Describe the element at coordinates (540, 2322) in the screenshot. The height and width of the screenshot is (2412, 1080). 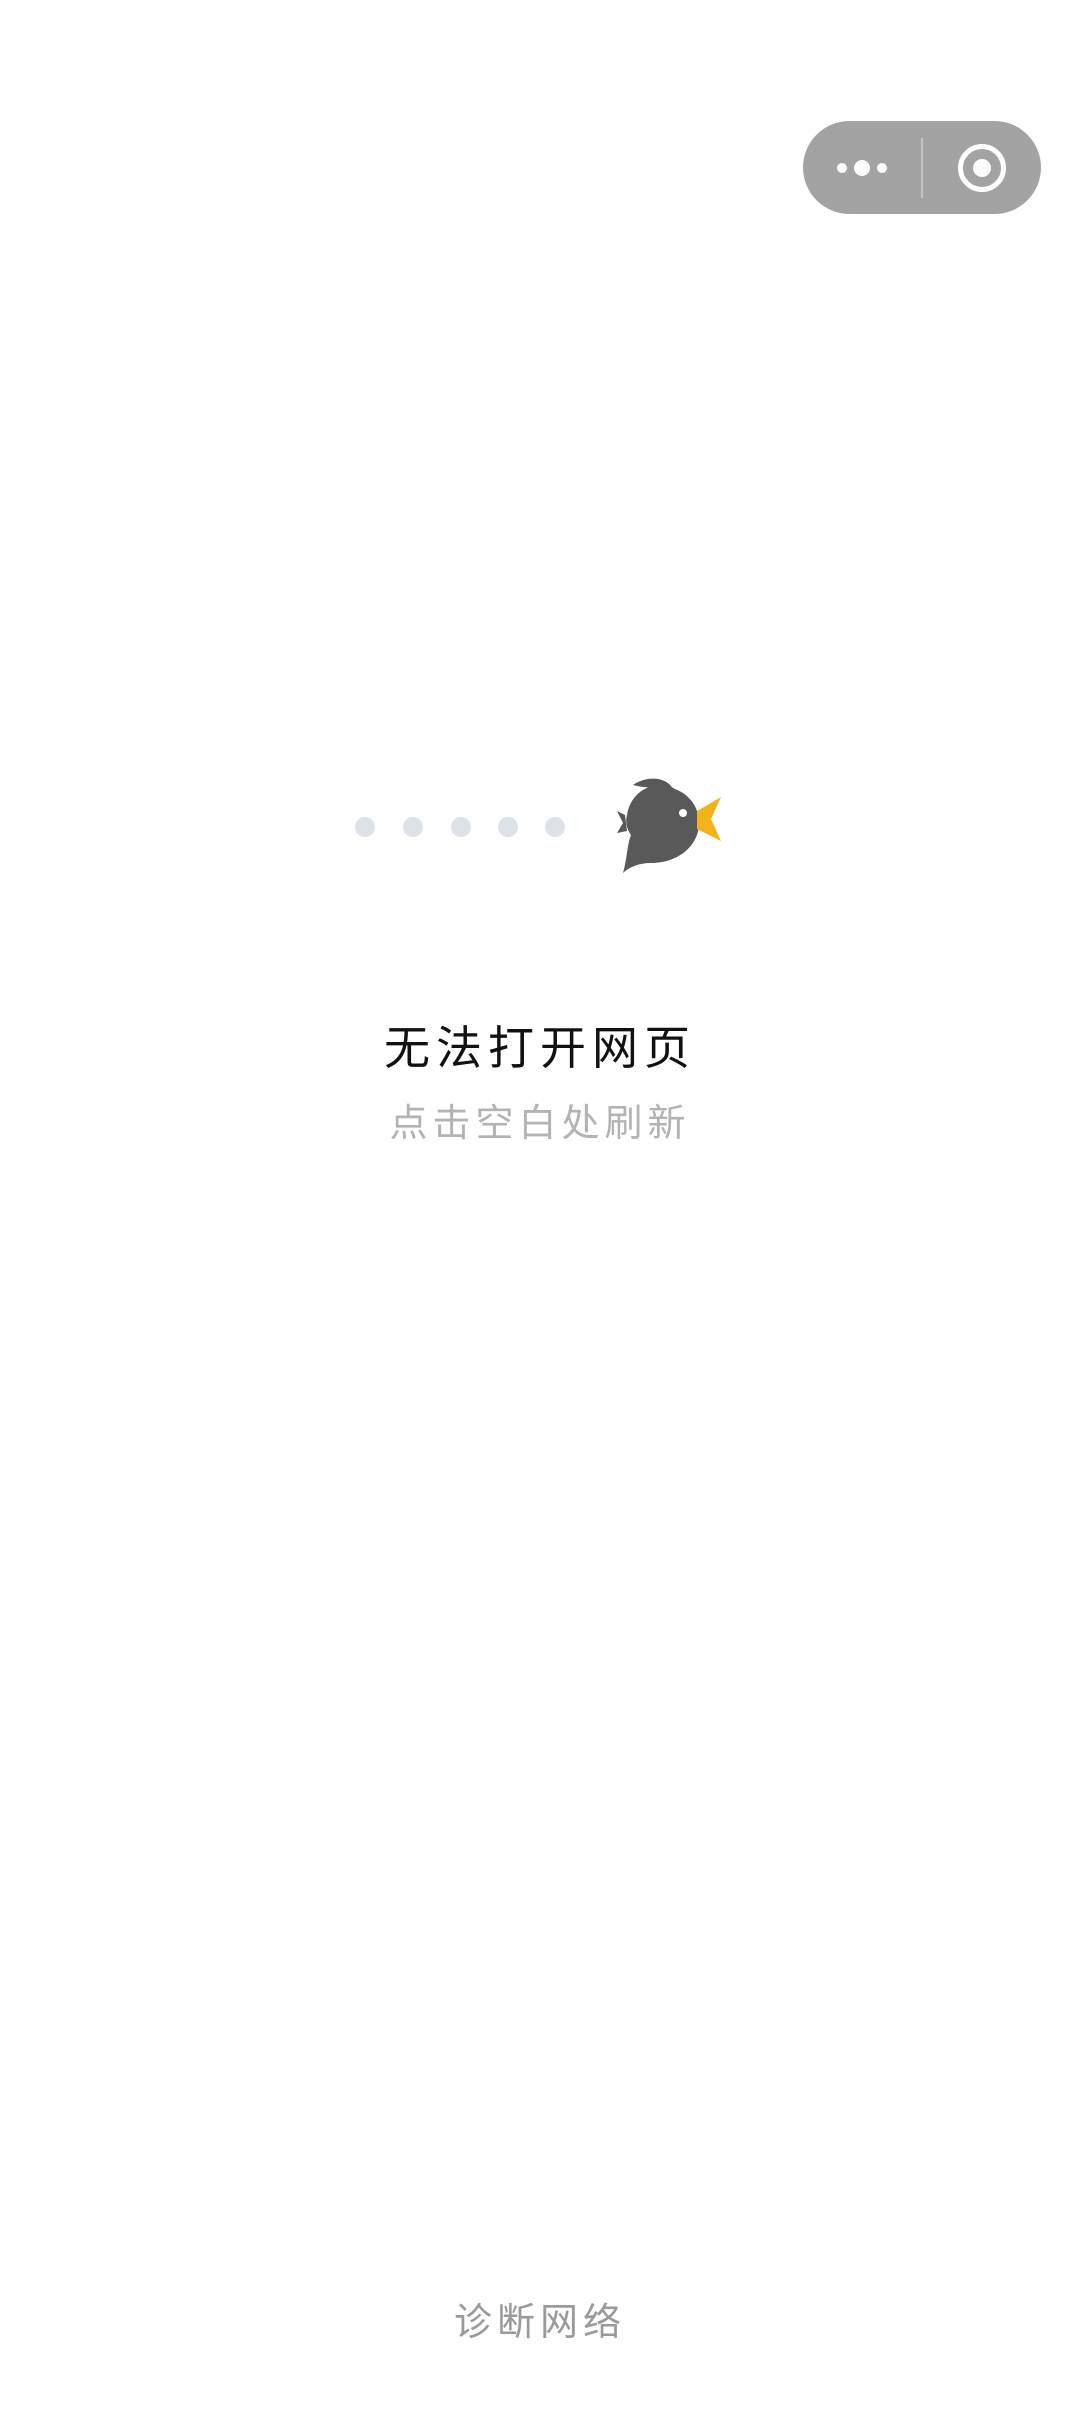
I see `diagnose-network-link: 诊断网络` at that location.